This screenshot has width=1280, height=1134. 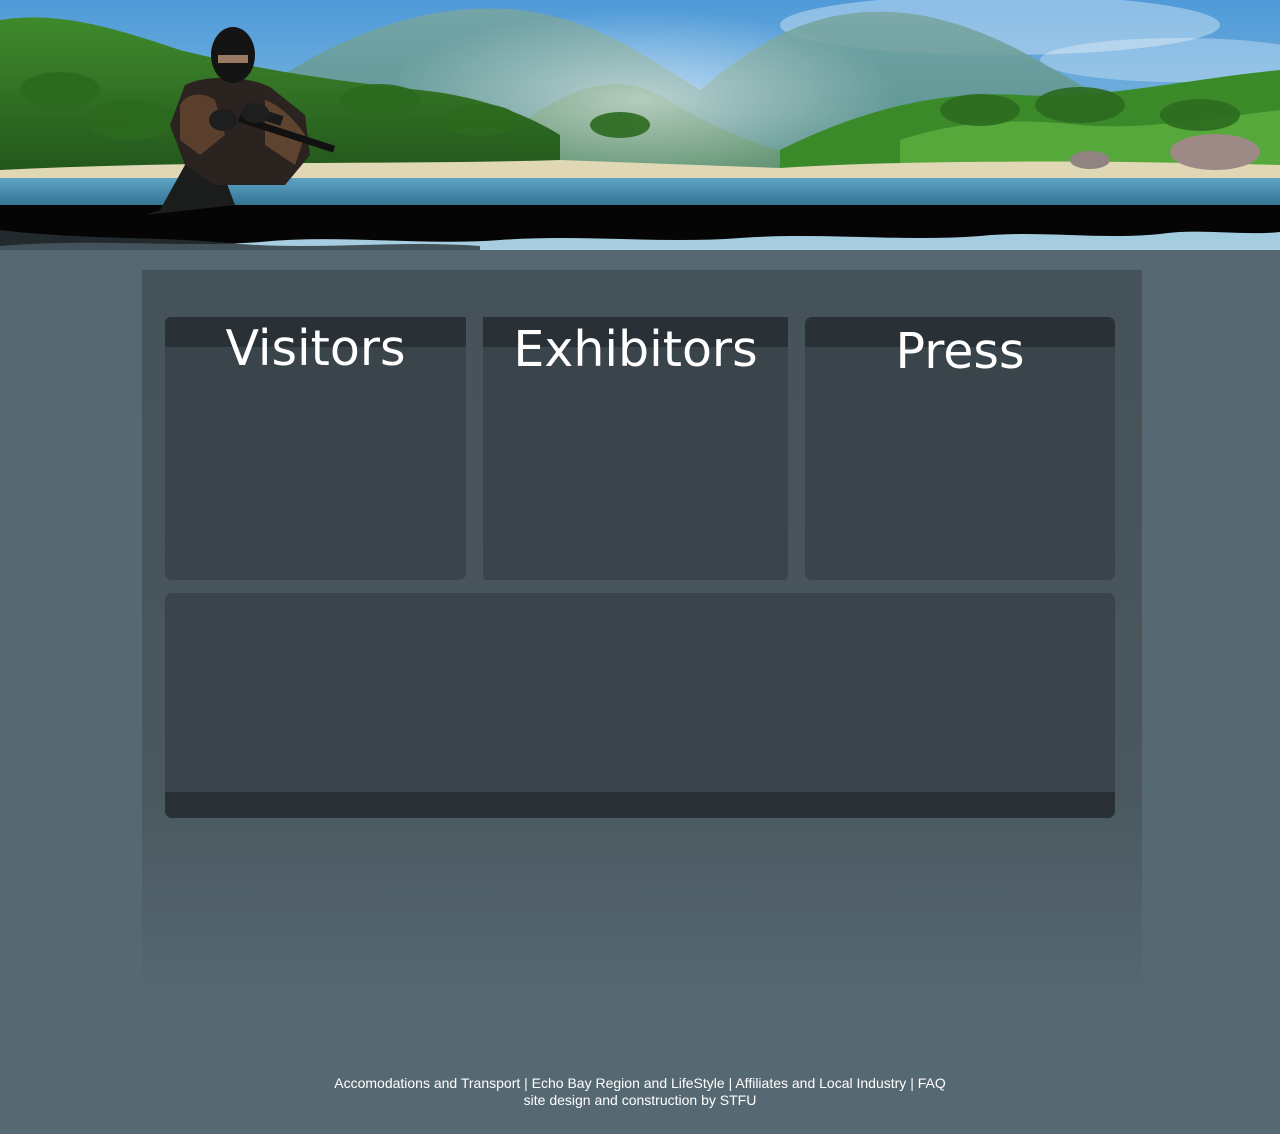 I want to click on press-title: Press, so click(x=960, y=352).